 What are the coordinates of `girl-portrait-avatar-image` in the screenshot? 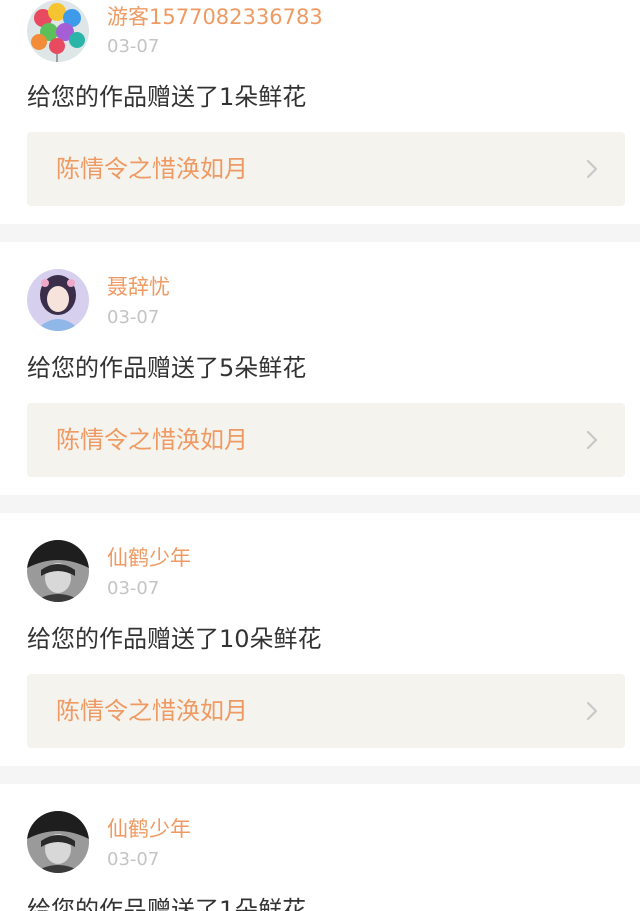 It's located at (58, 300).